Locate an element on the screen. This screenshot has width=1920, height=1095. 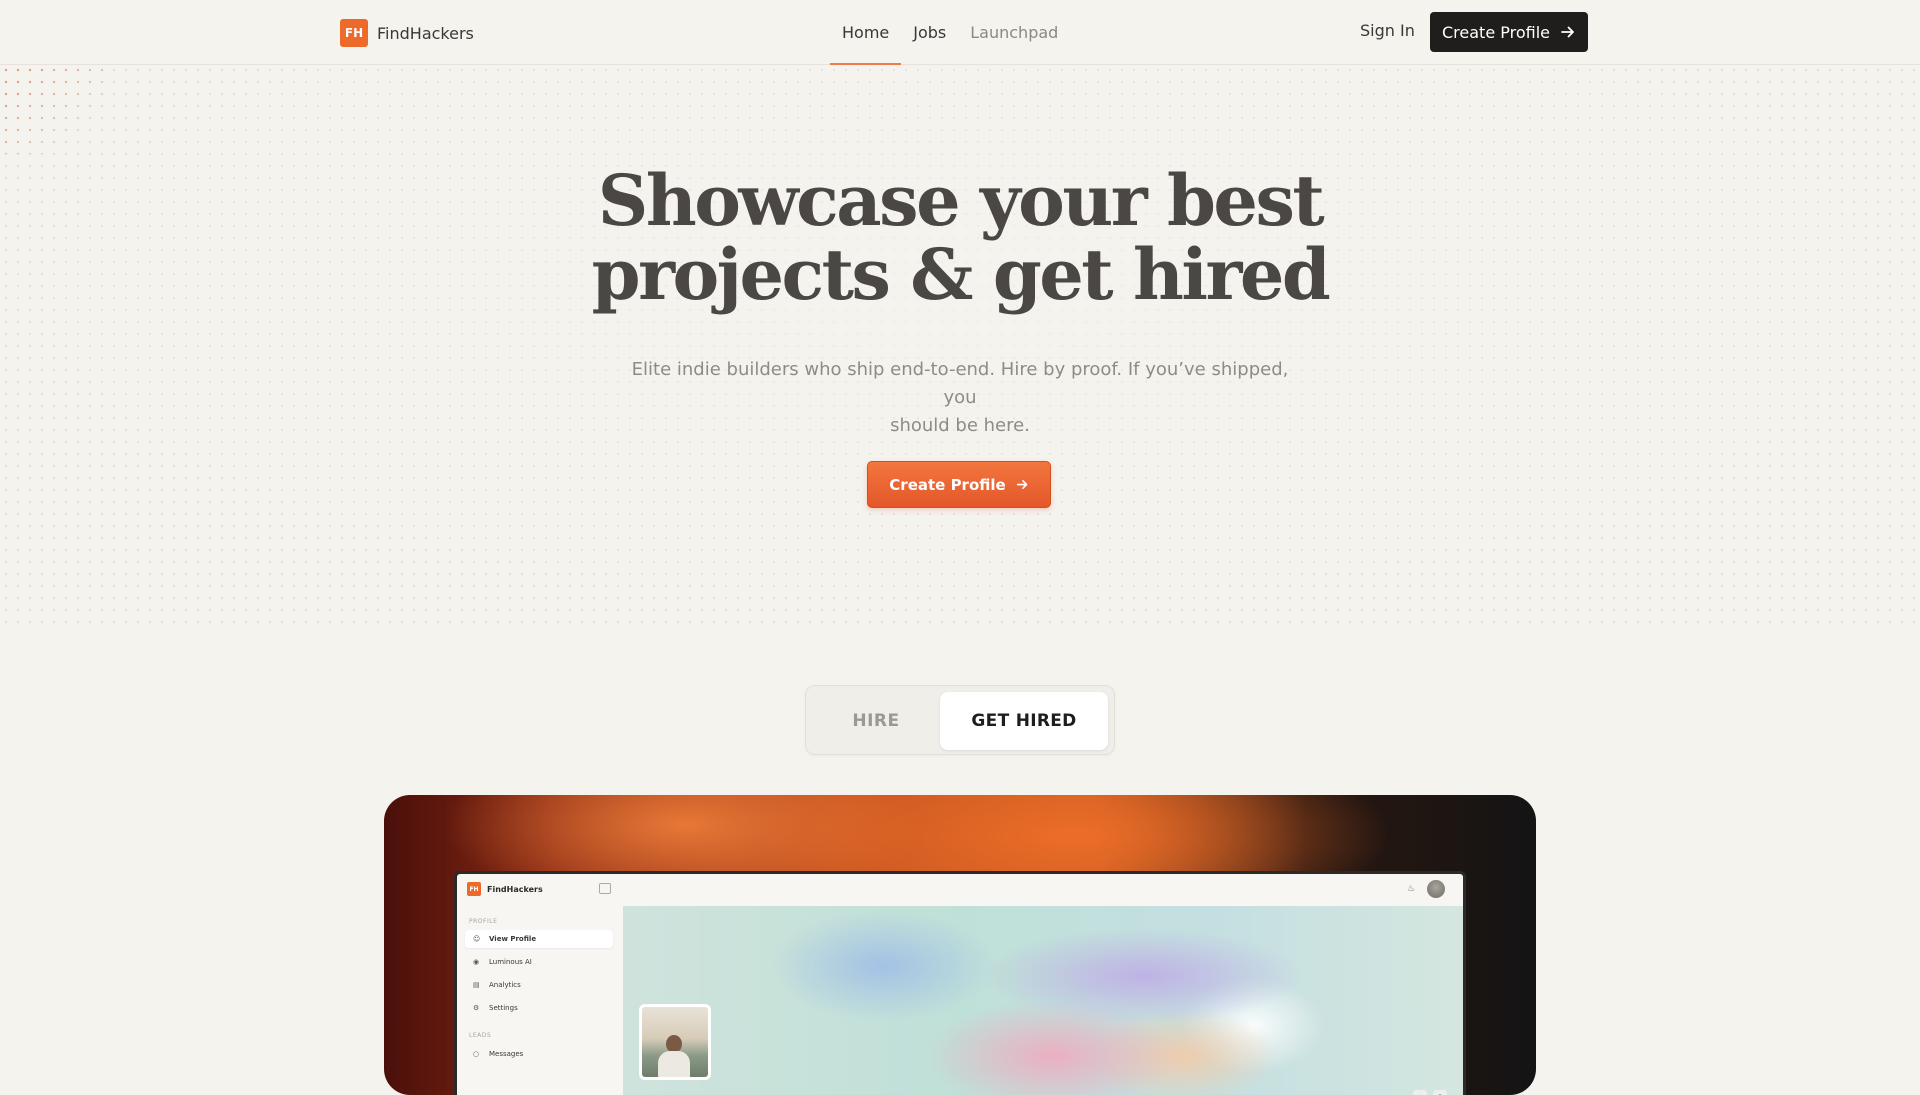
hero-title-line-1: Showcase your best is located at coordinates (961, 200).